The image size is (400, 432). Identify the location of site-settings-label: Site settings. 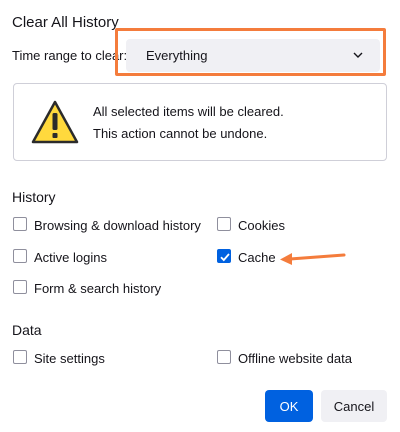
(69, 358).